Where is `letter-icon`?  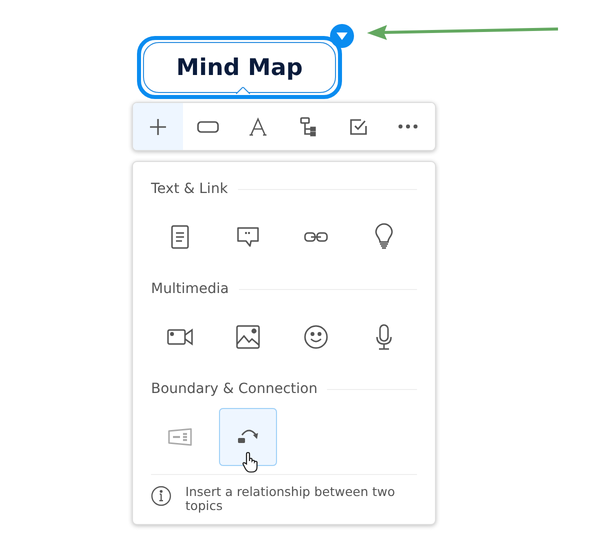 letter-icon is located at coordinates (258, 127).